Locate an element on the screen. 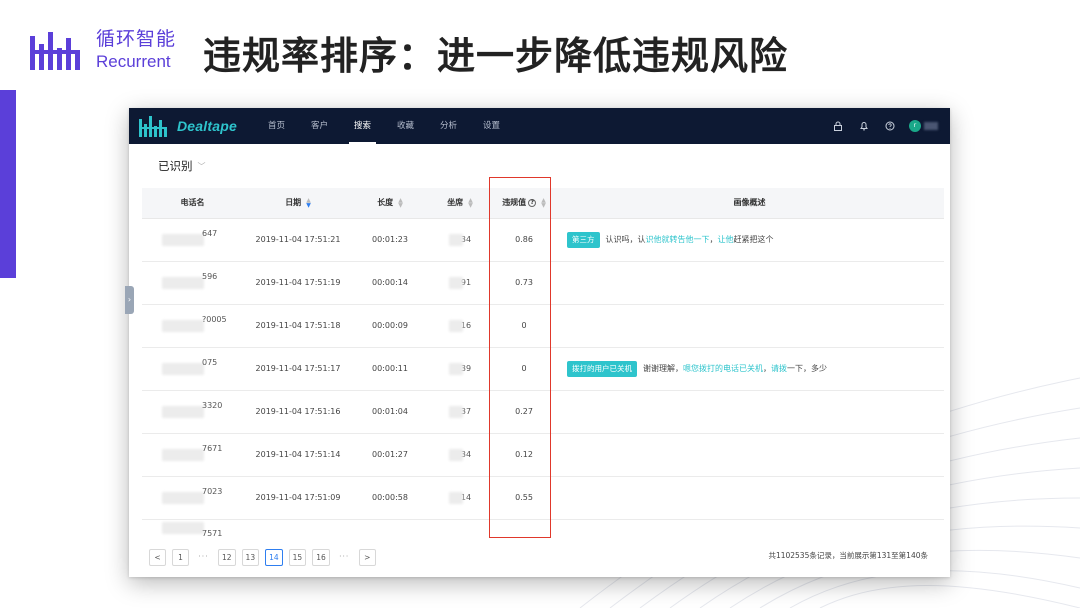  phone-tail: 596 is located at coordinates (210, 276).